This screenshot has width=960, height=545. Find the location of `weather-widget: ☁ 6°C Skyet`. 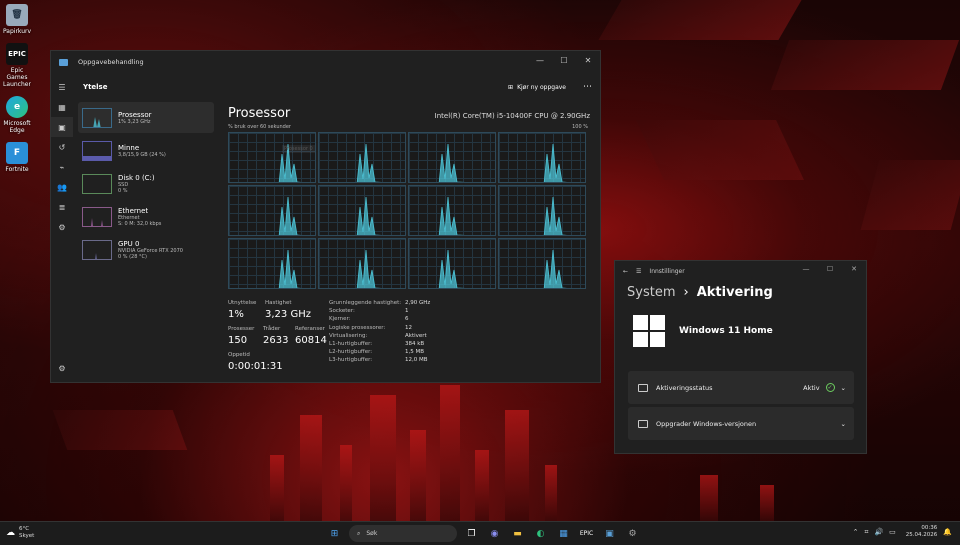

weather-widget: ☁ 6°C Skyet is located at coordinates (20, 533).